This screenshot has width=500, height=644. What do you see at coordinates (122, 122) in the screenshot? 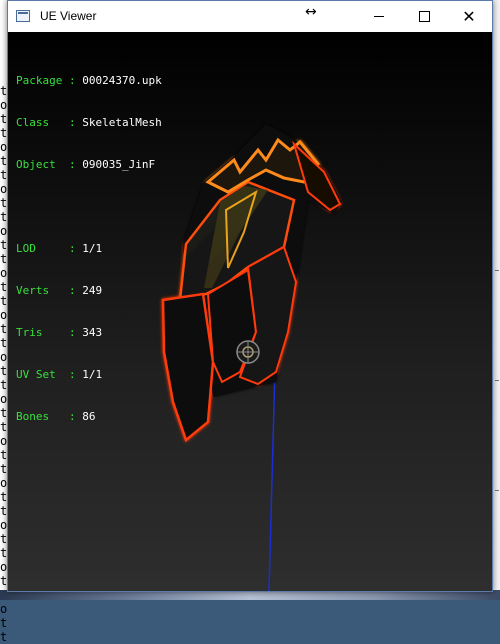
I see `info-value: SkeletalMesh` at bounding box center [122, 122].